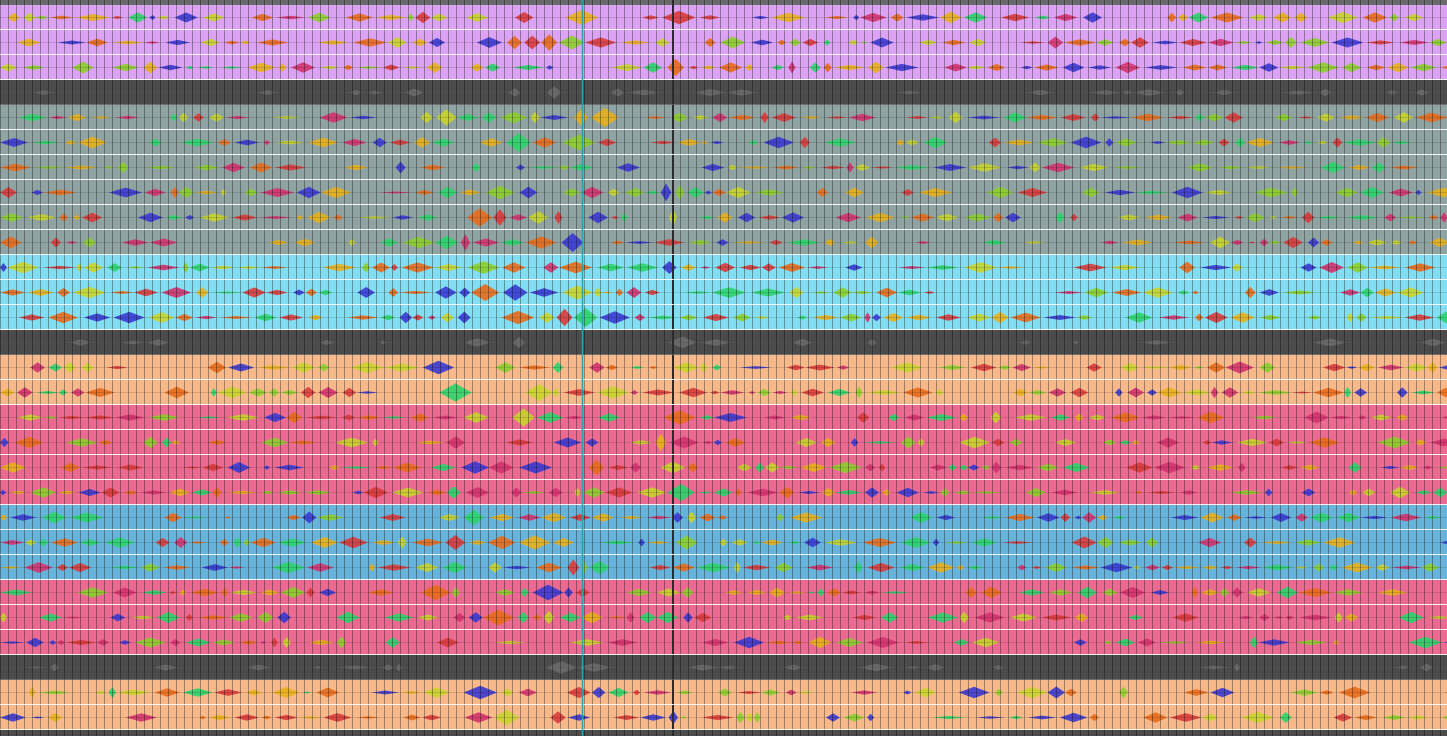 The width and height of the screenshot is (1447, 736). I want to click on ruler-strip, so click(723, 2).